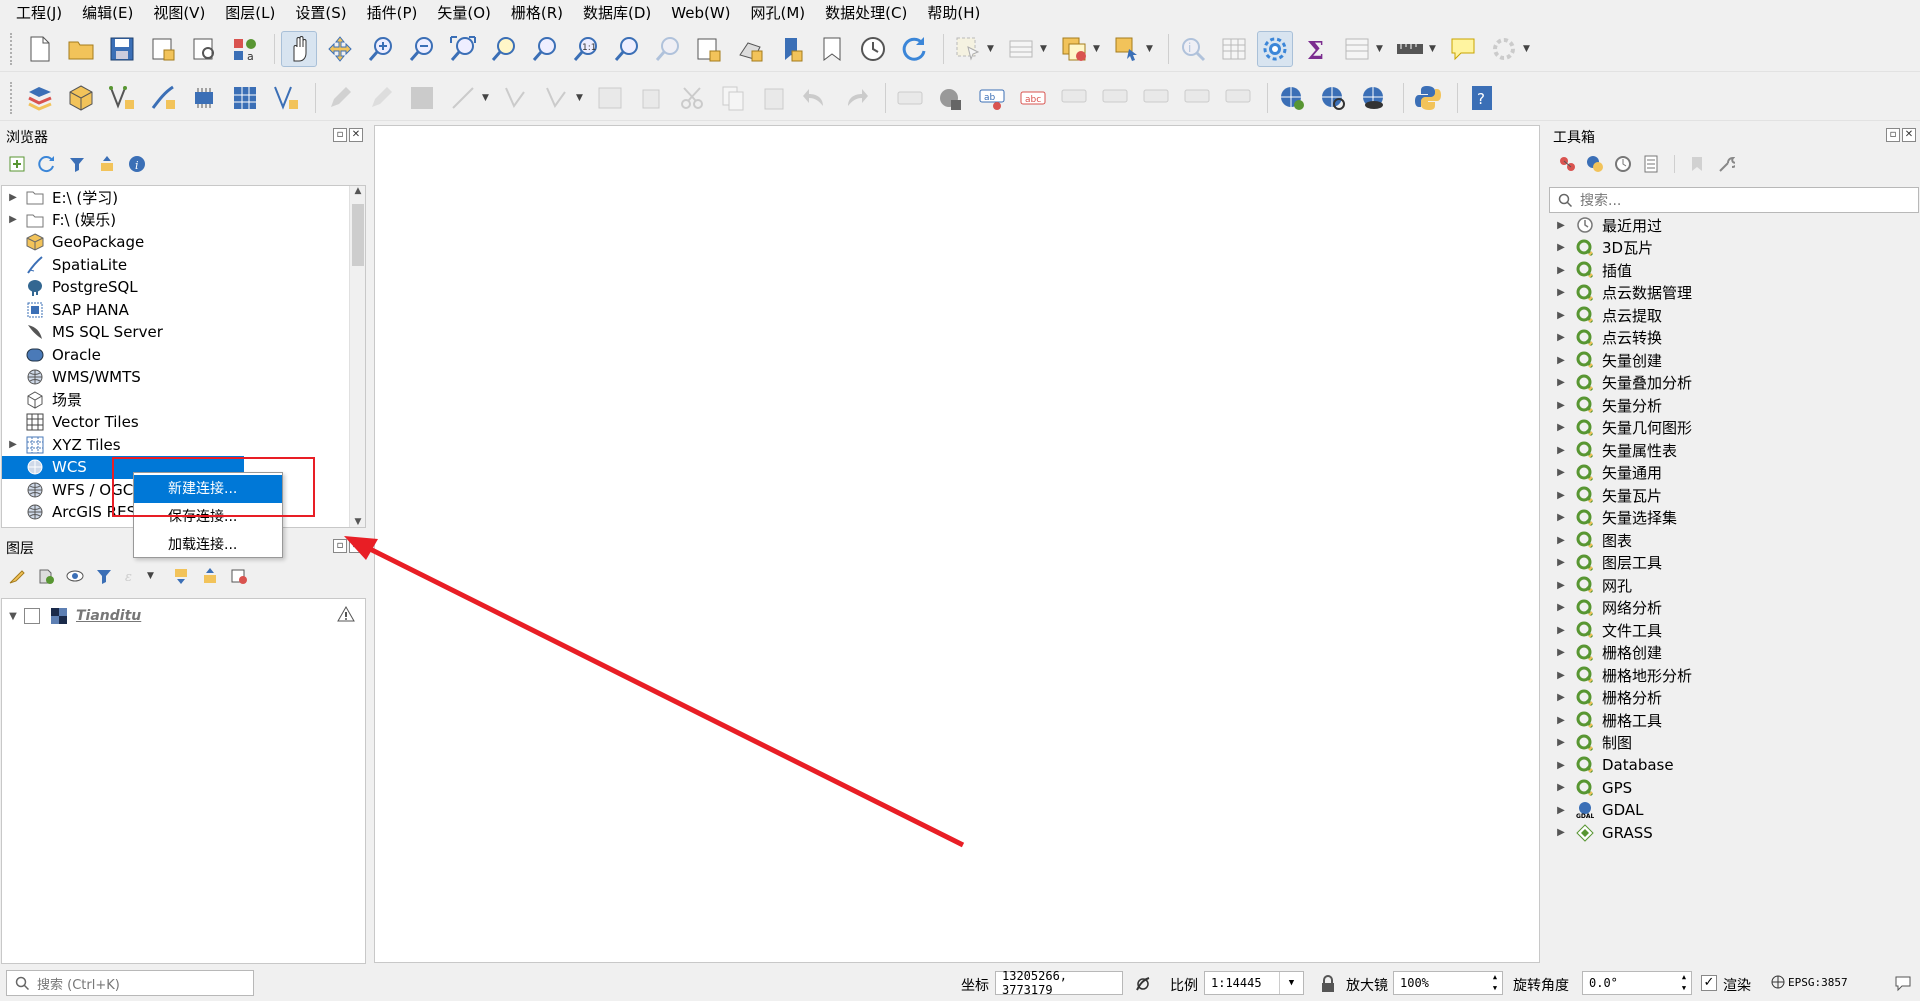 The height and width of the screenshot is (1001, 1920). What do you see at coordinates (75, 576) in the screenshot?
I see `manage-visibility-icon` at bounding box center [75, 576].